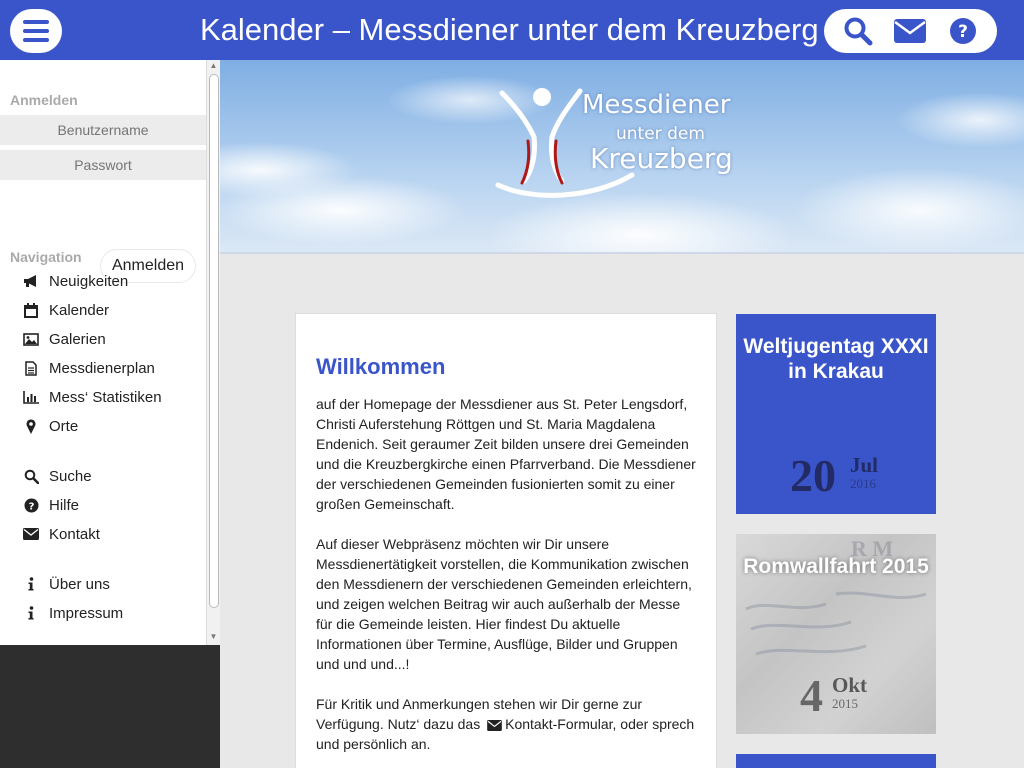  What do you see at coordinates (102, 368) in the screenshot?
I see `sidebar-item-label: Messdienerplan` at bounding box center [102, 368].